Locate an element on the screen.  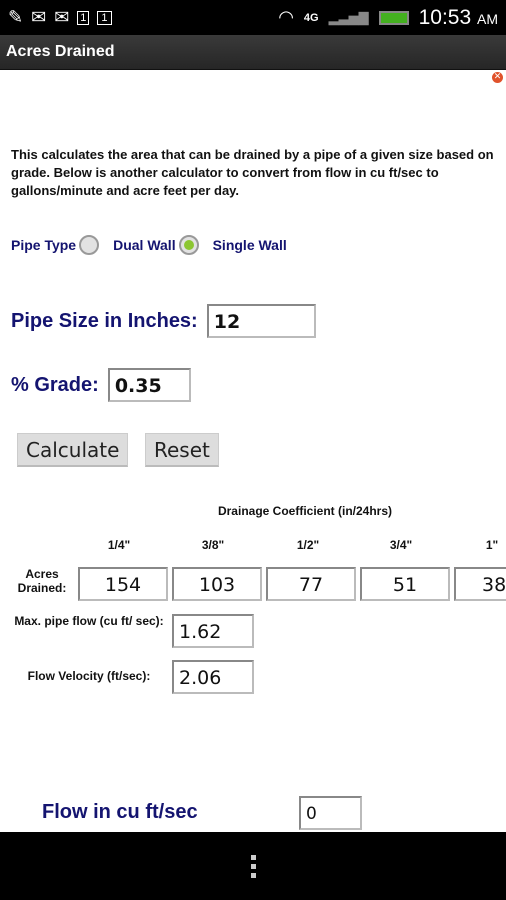
radio-single-wall is located at coordinates (188, 245).